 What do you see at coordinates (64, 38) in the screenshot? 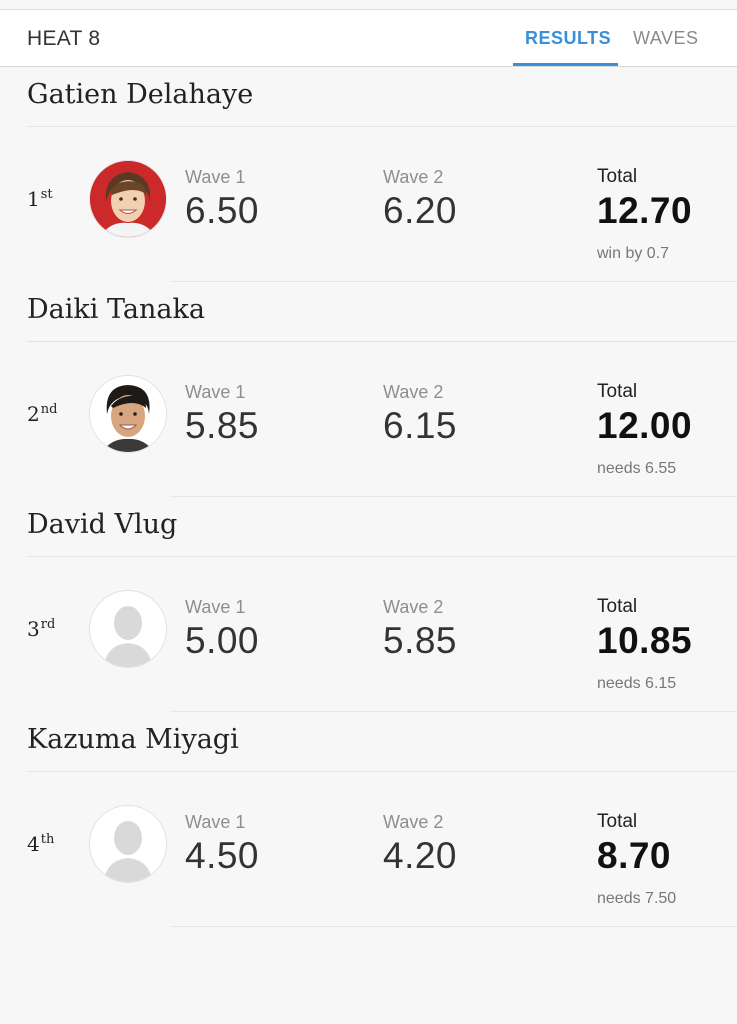
I see `heat-title: HEAT 8` at bounding box center [64, 38].